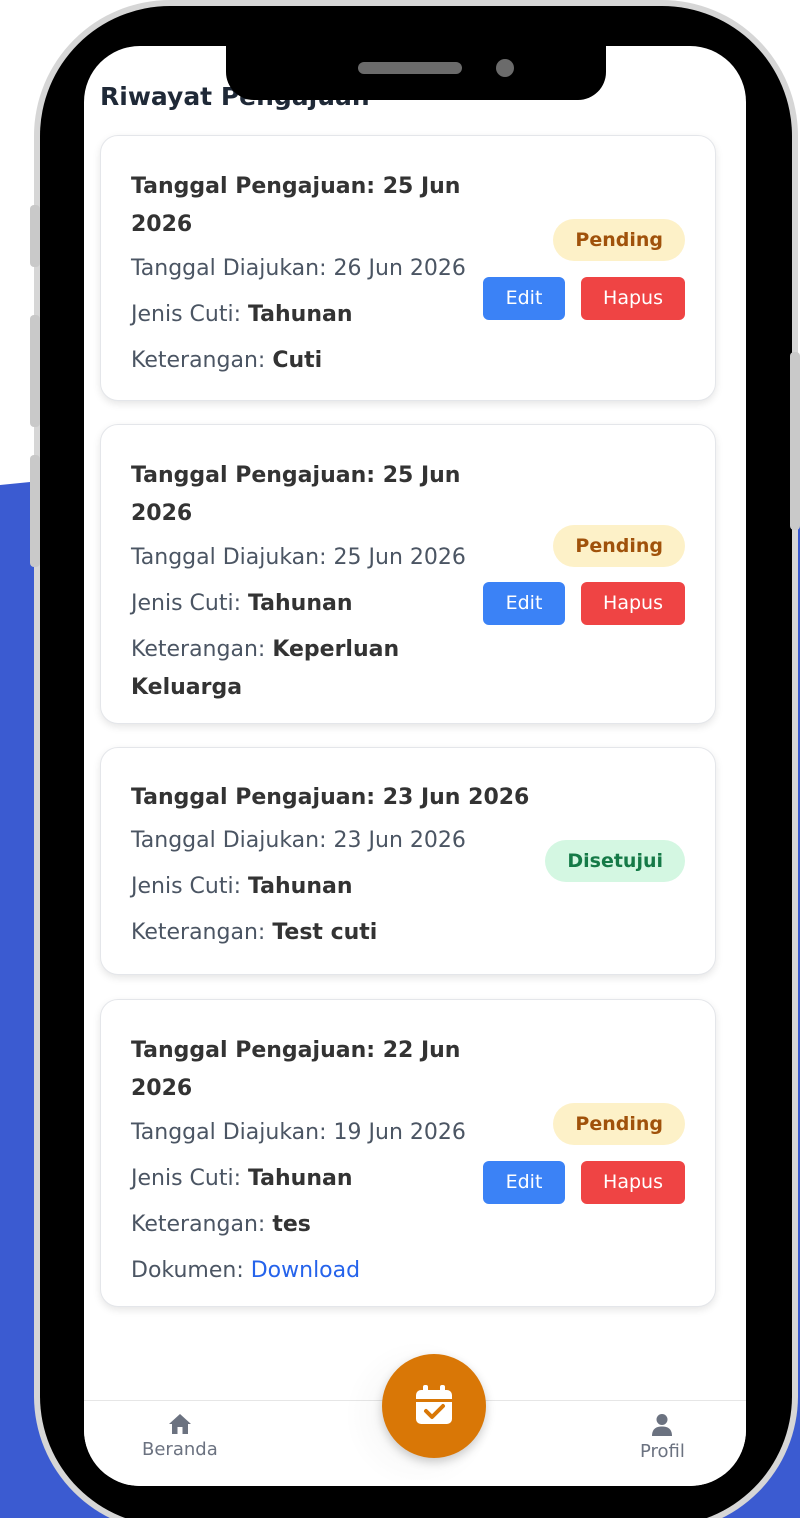  I want to click on camera-dot, so click(505, 68).